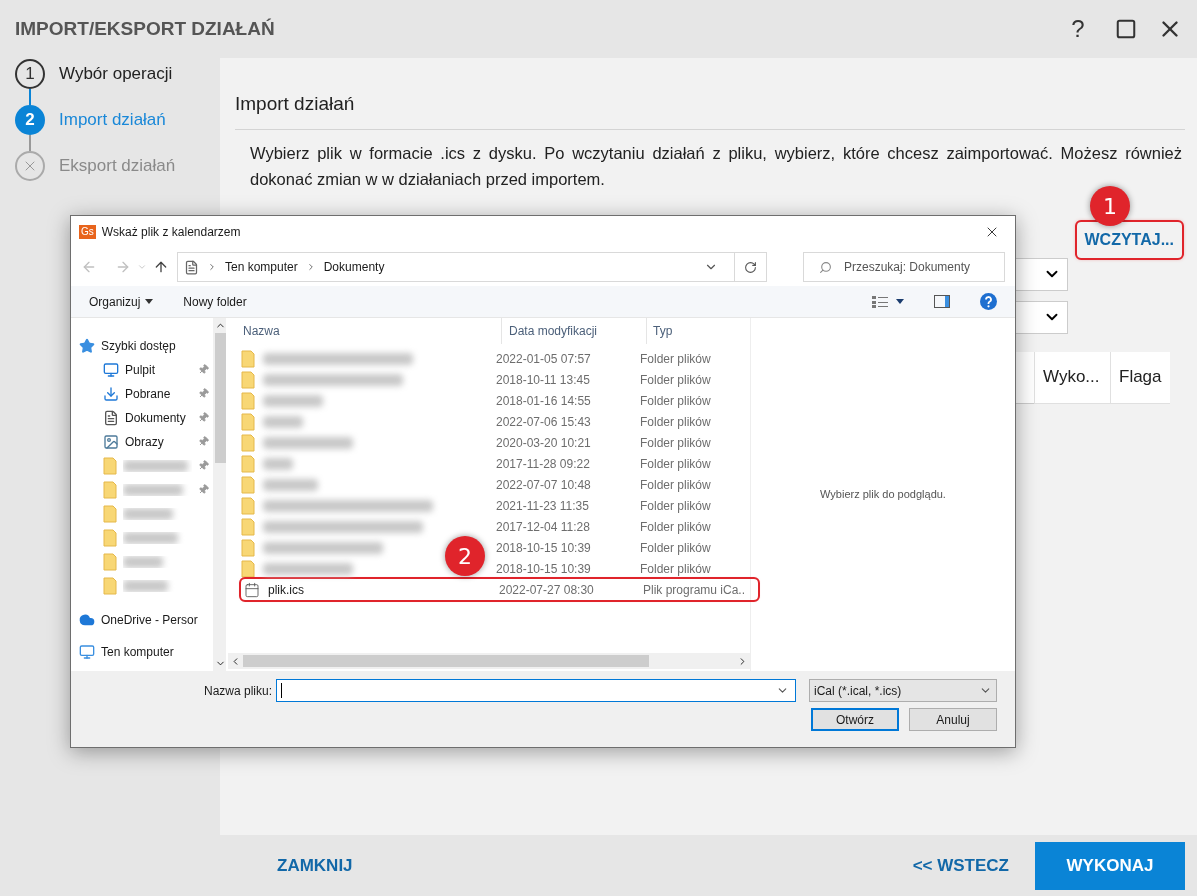  What do you see at coordinates (544, 443) in the screenshot?
I see `date-cell-text: 2020-03-20 10:21` at bounding box center [544, 443].